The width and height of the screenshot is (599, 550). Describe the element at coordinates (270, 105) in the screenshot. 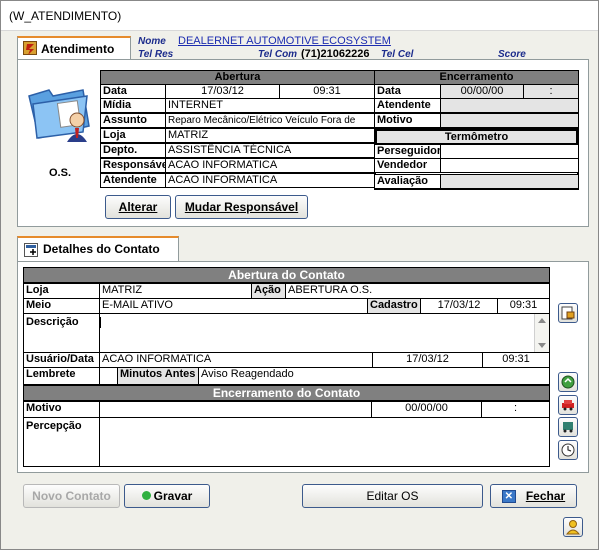

I see `abertura-midia-value: INTERNET` at that location.